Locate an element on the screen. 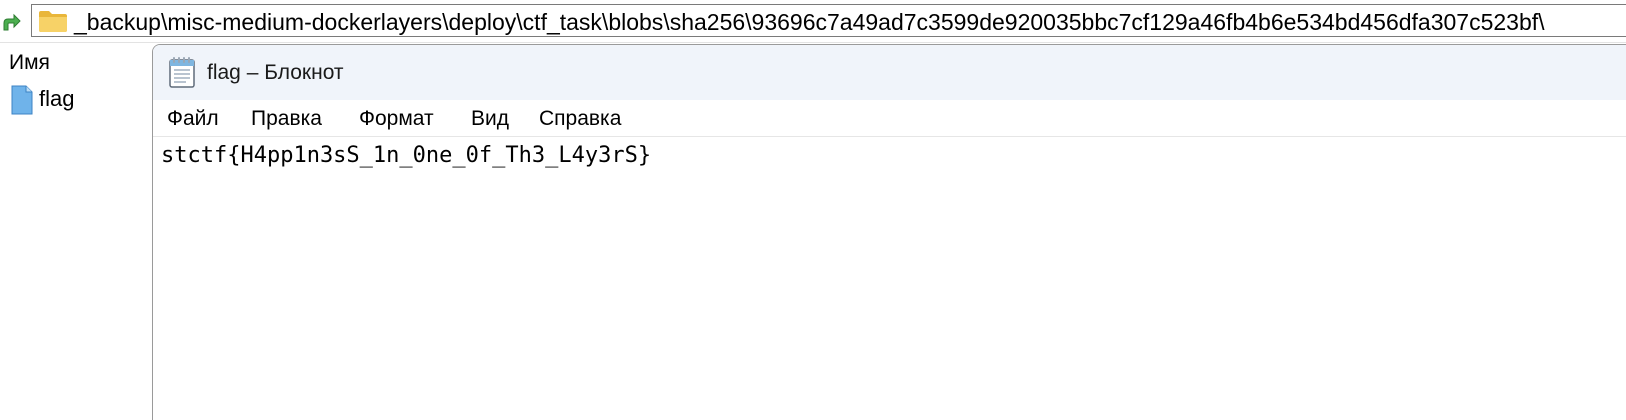 The width and height of the screenshot is (1626, 420). menu-help: Справка is located at coordinates (580, 119).